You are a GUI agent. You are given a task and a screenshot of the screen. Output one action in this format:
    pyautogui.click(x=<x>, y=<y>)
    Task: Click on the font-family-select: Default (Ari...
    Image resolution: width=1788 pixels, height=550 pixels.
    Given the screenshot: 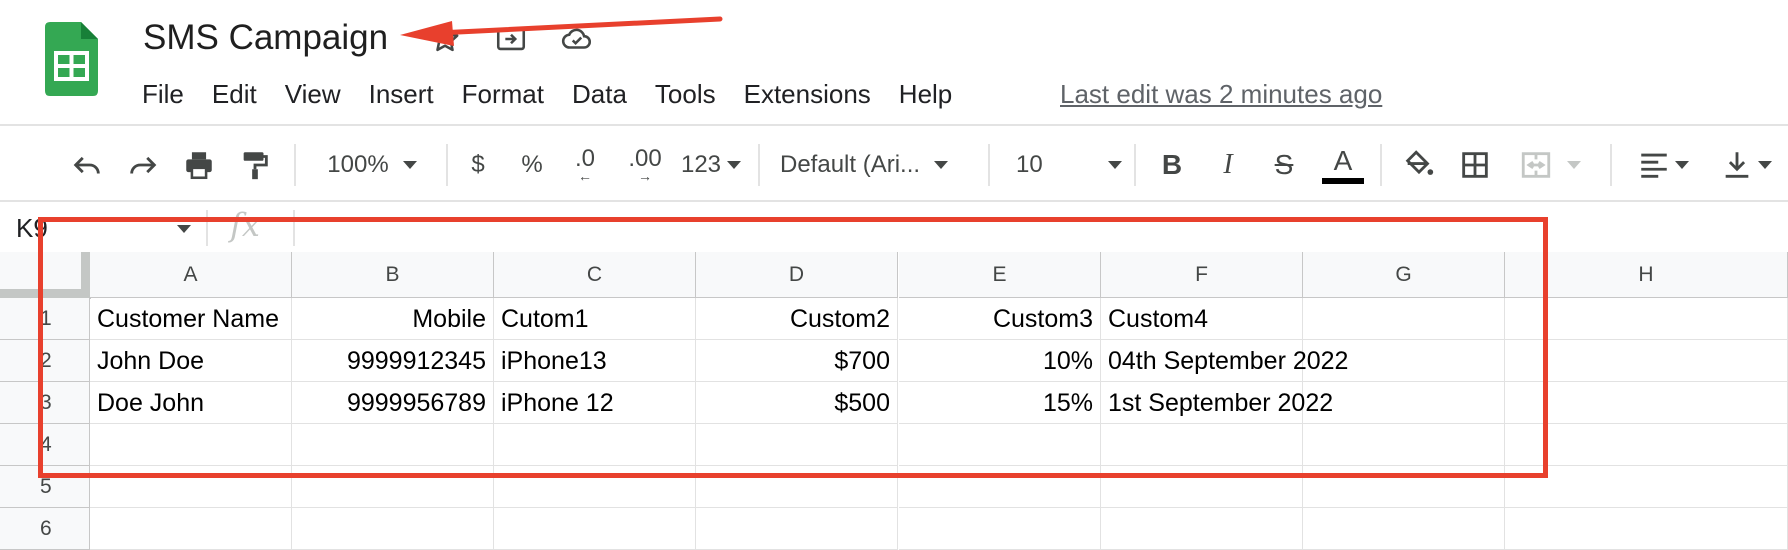 What is the action you would take?
    pyautogui.click(x=878, y=165)
    